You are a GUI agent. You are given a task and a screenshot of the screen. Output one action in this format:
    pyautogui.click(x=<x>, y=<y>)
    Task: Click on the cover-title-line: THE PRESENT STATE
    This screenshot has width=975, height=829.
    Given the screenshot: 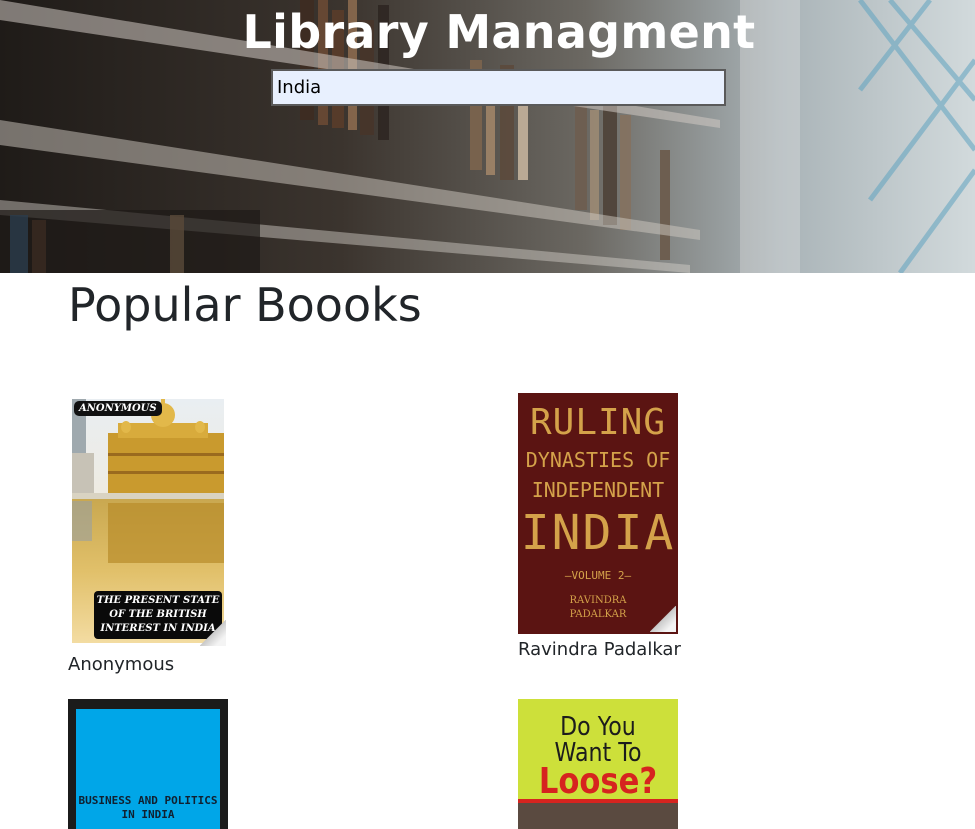 What is the action you would take?
    pyautogui.click(x=158, y=600)
    